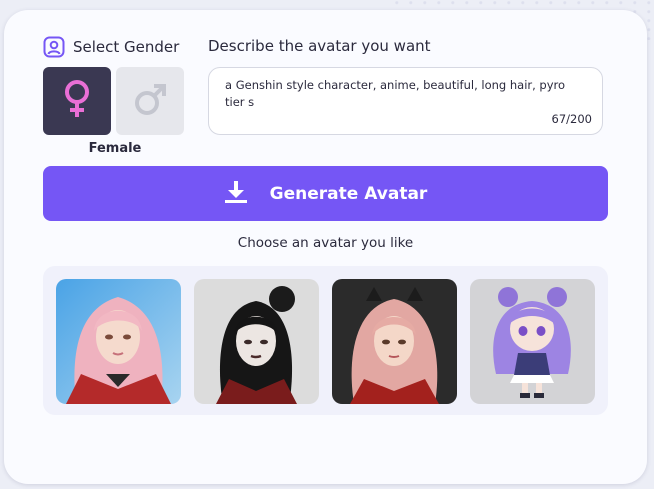  I want to click on generate-avatar-label: Generate Avatar, so click(348, 193).